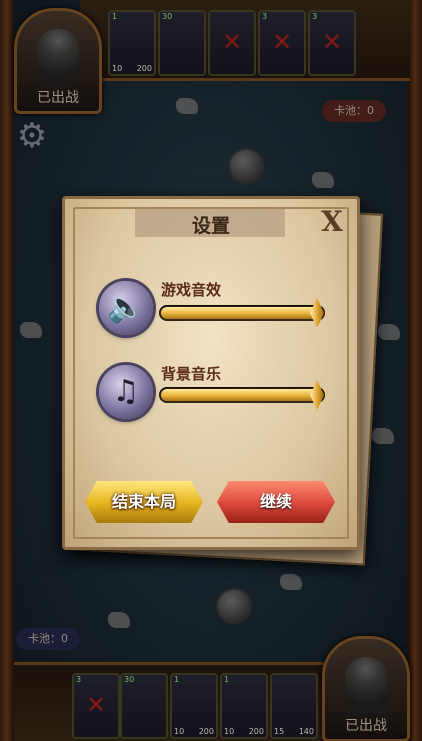 Image resolution: width=422 pixels, height=741 pixels. I want to click on music-label: 背景音乐, so click(191, 374).